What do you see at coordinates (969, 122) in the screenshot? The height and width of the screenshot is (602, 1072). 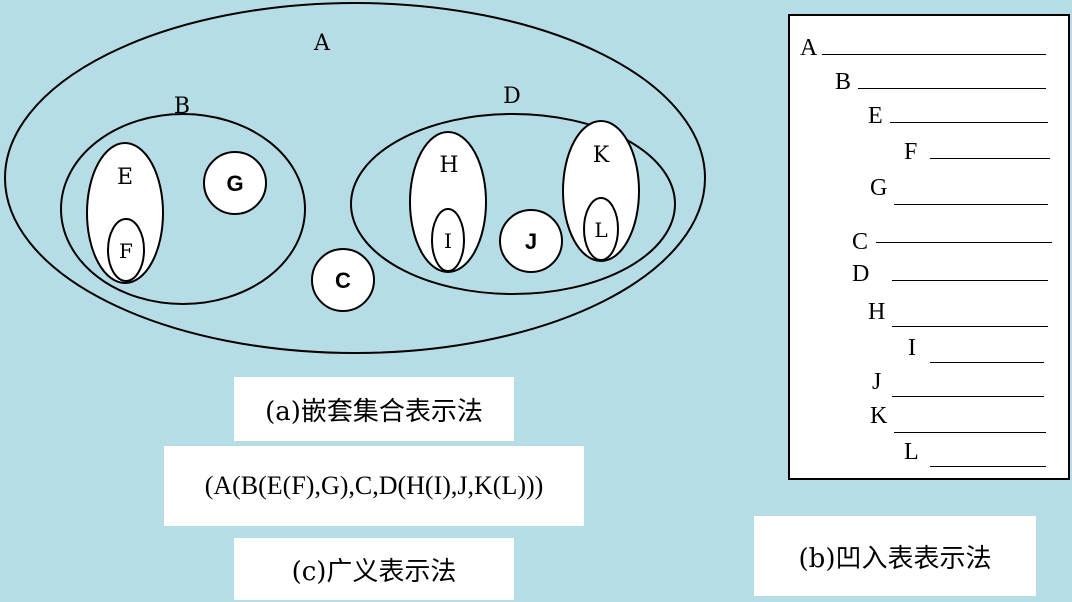 I see `indent-line-E` at bounding box center [969, 122].